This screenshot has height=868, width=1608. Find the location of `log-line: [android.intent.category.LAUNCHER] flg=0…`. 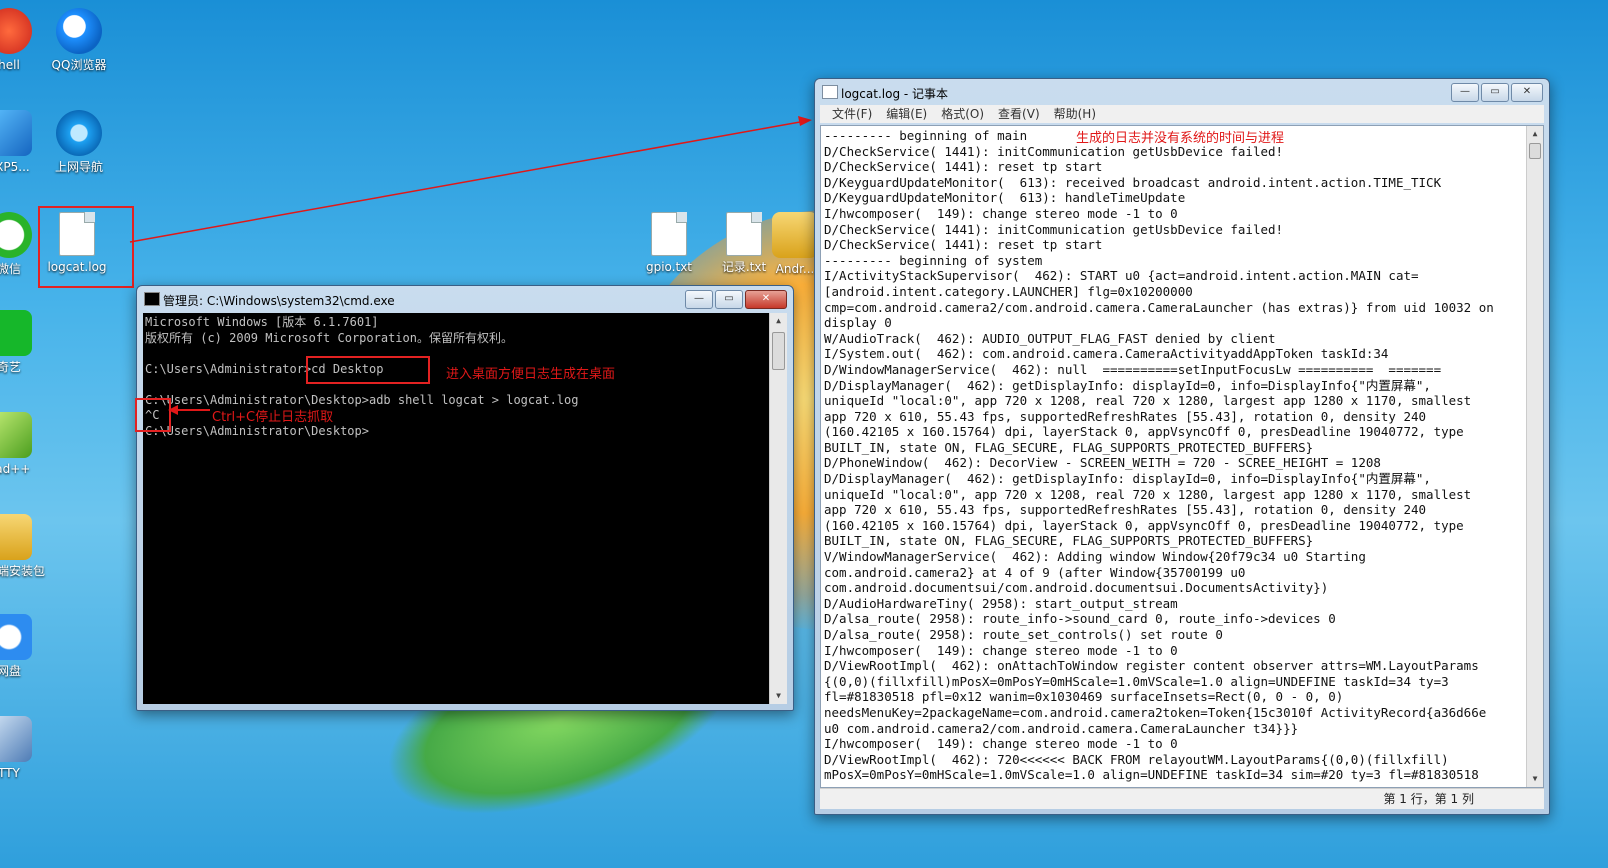

log-line: [android.intent.category.LAUNCHER] flg=0… is located at coordinates (1008, 291).